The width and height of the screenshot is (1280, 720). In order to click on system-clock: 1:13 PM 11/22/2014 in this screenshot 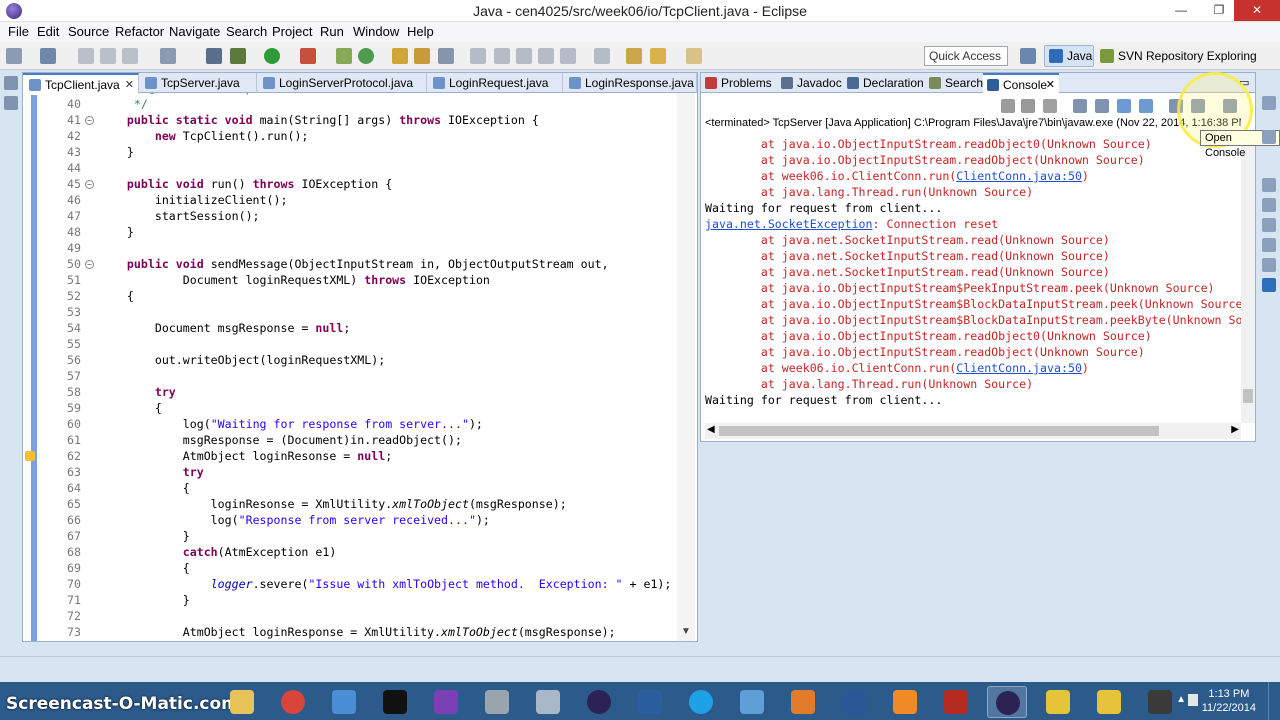, I will do `click(1229, 701)`.